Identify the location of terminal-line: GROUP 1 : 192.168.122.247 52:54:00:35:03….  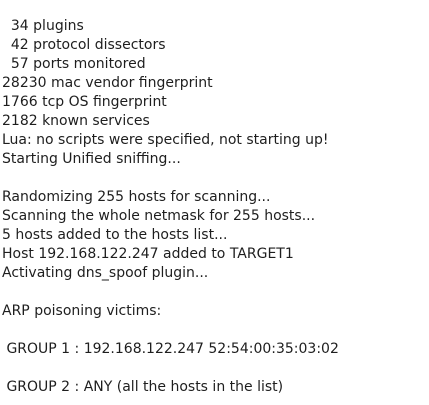
(170, 349).